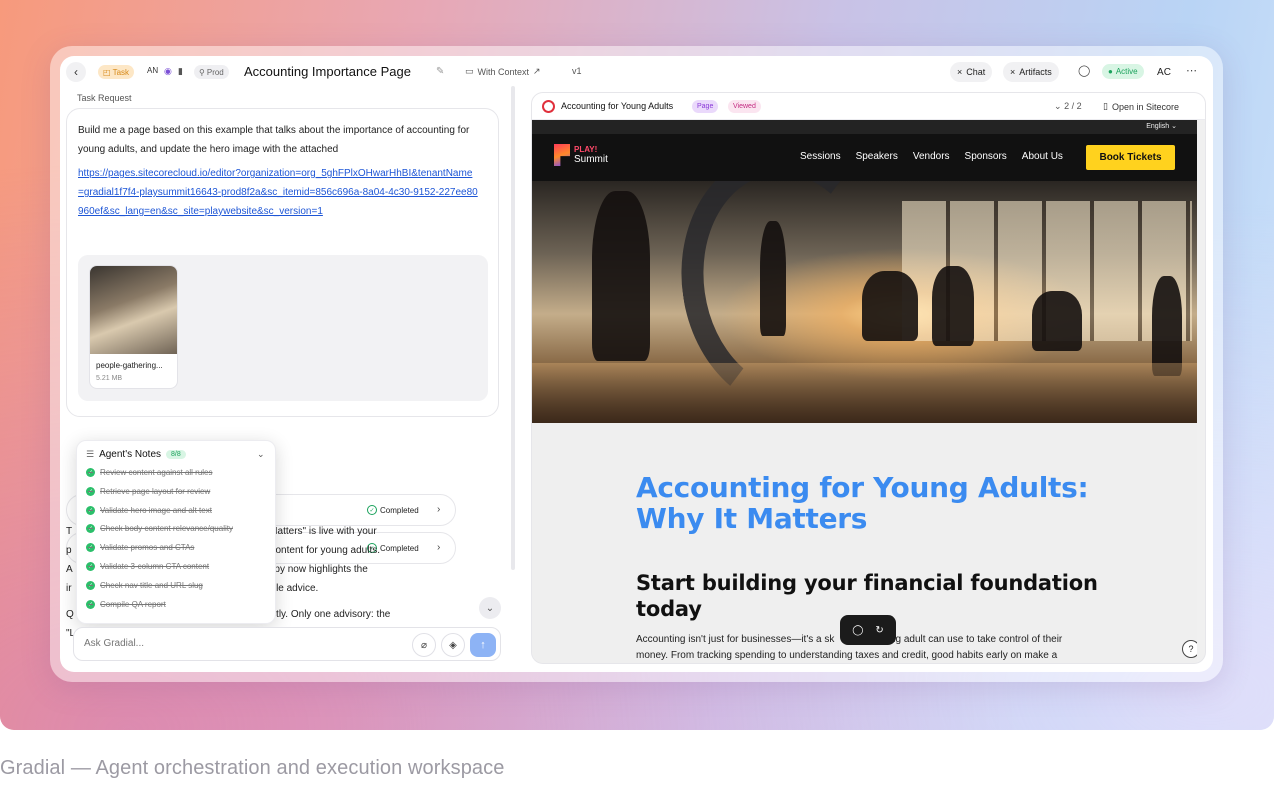  Describe the element at coordinates (877, 156) in the screenshot. I see `nav-link-speakers: Speakers` at that location.